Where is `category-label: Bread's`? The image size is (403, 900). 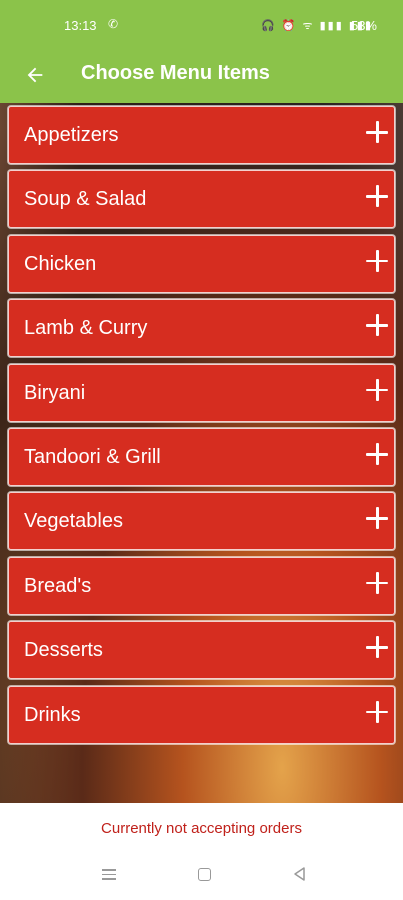 category-label: Bread's is located at coordinates (58, 585).